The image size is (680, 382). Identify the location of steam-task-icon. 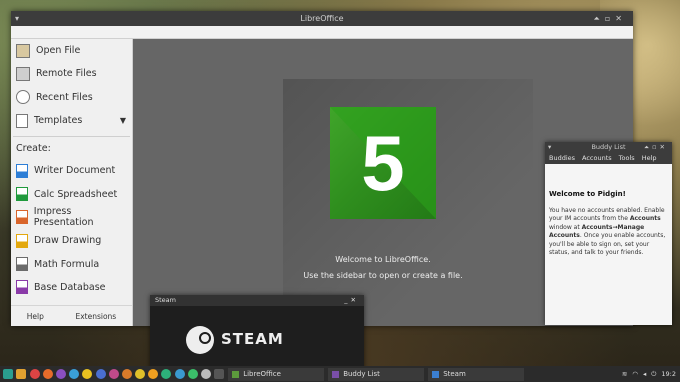
(436, 374).